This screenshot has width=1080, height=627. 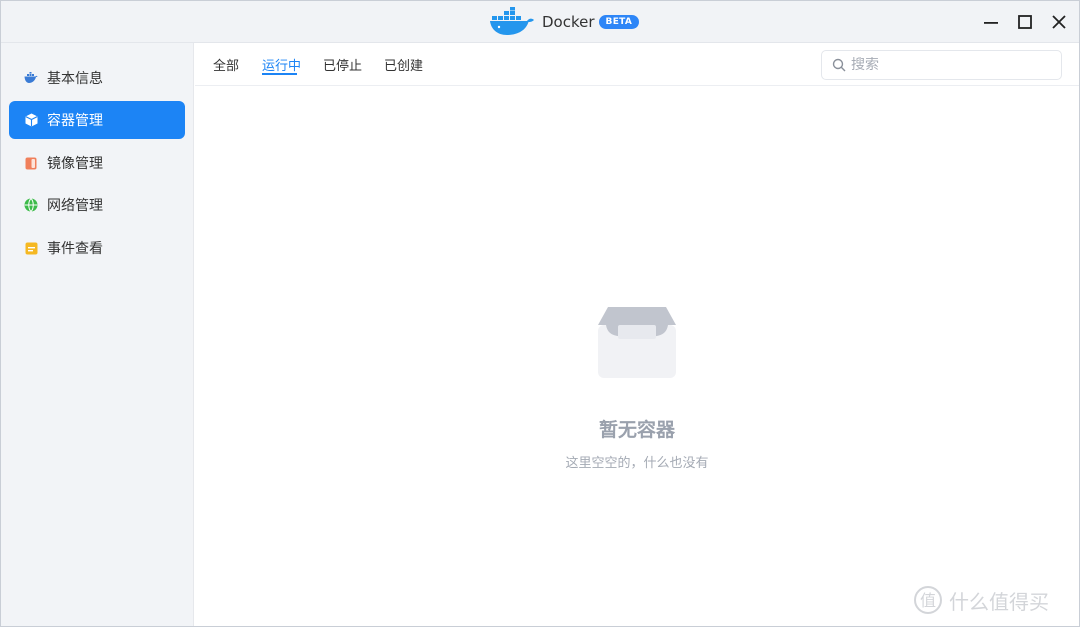 What do you see at coordinates (31, 248) in the screenshot?
I see `event-icon` at bounding box center [31, 248].